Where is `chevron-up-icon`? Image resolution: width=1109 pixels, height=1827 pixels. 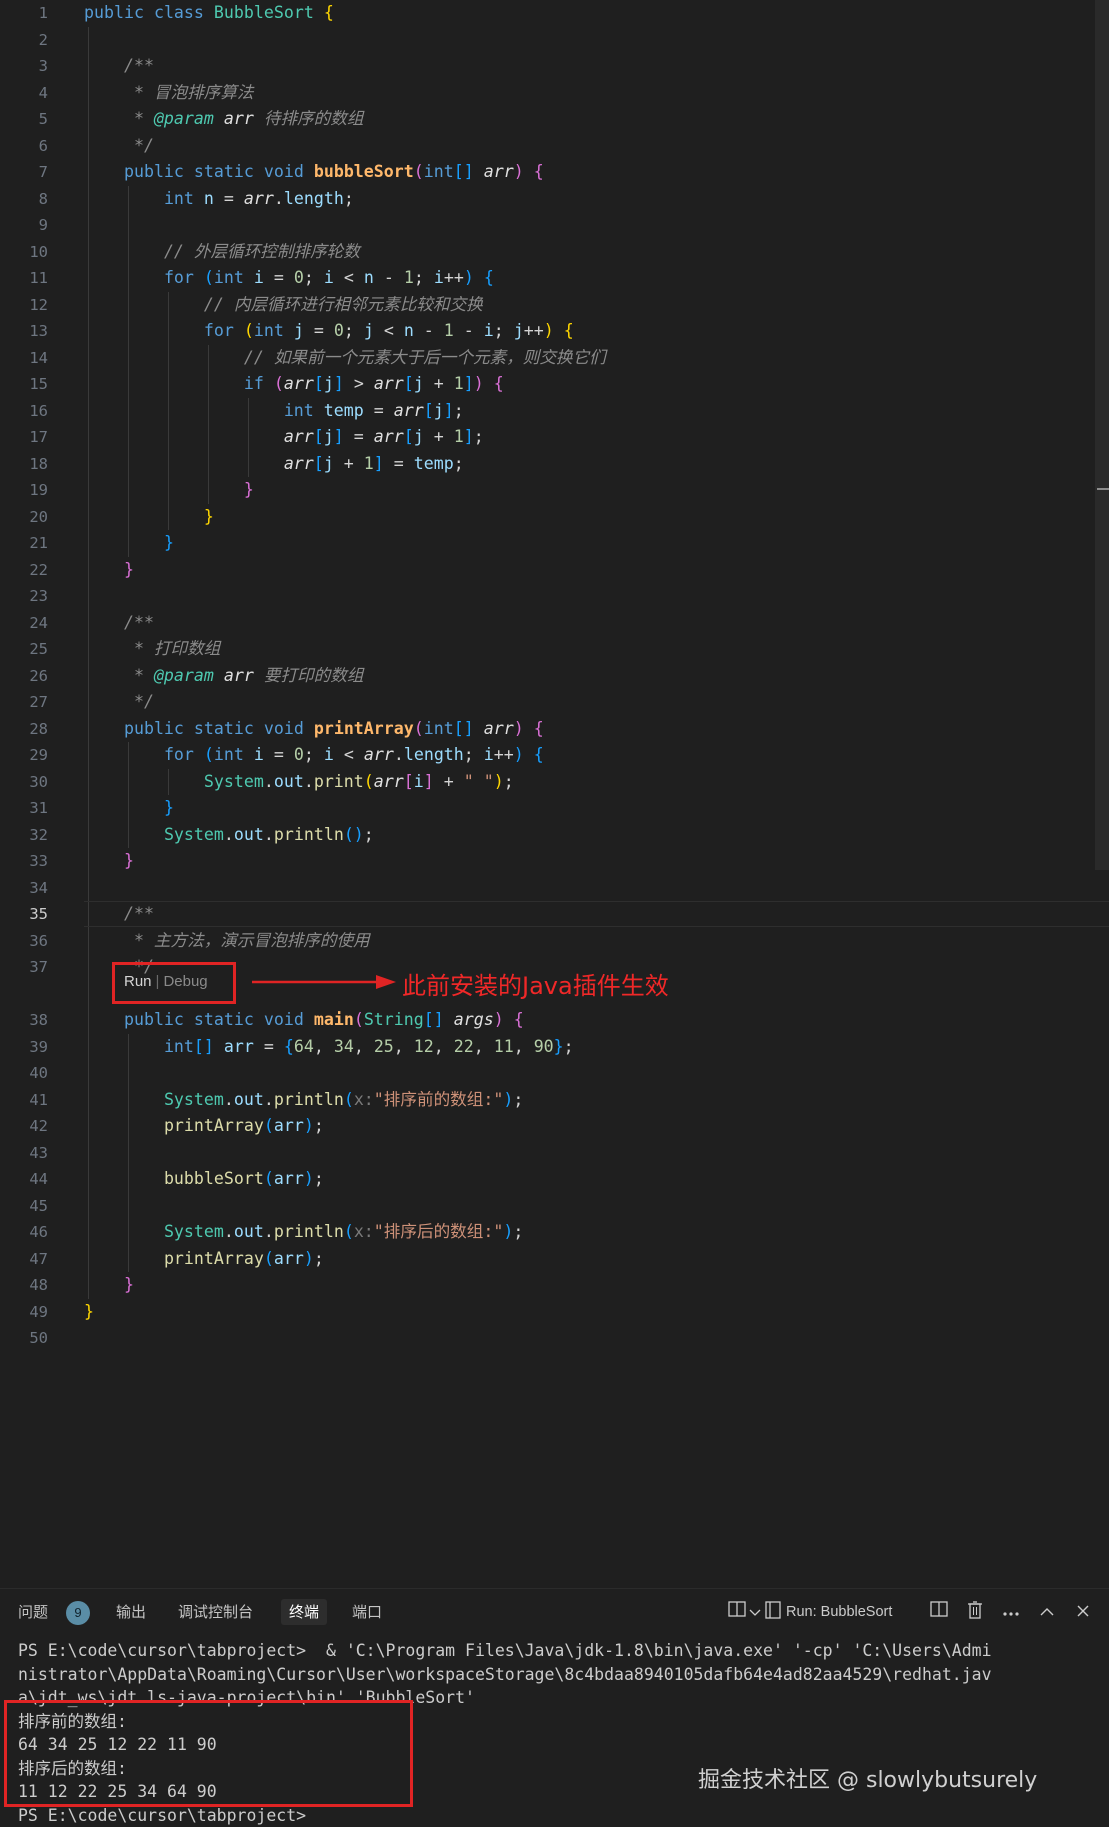 chevron-up-icon is located at coordinates (1047, 1612).